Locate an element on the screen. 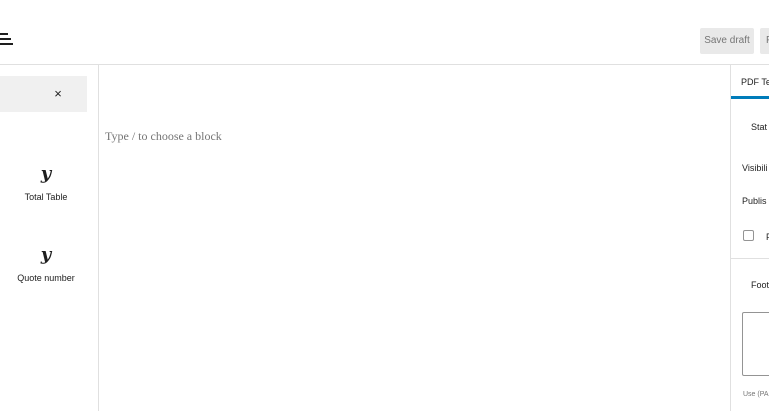 Image resolution: width=769 pixels, height=411 pixels. pending-review-checkbox is located at coordinates (748, 235).